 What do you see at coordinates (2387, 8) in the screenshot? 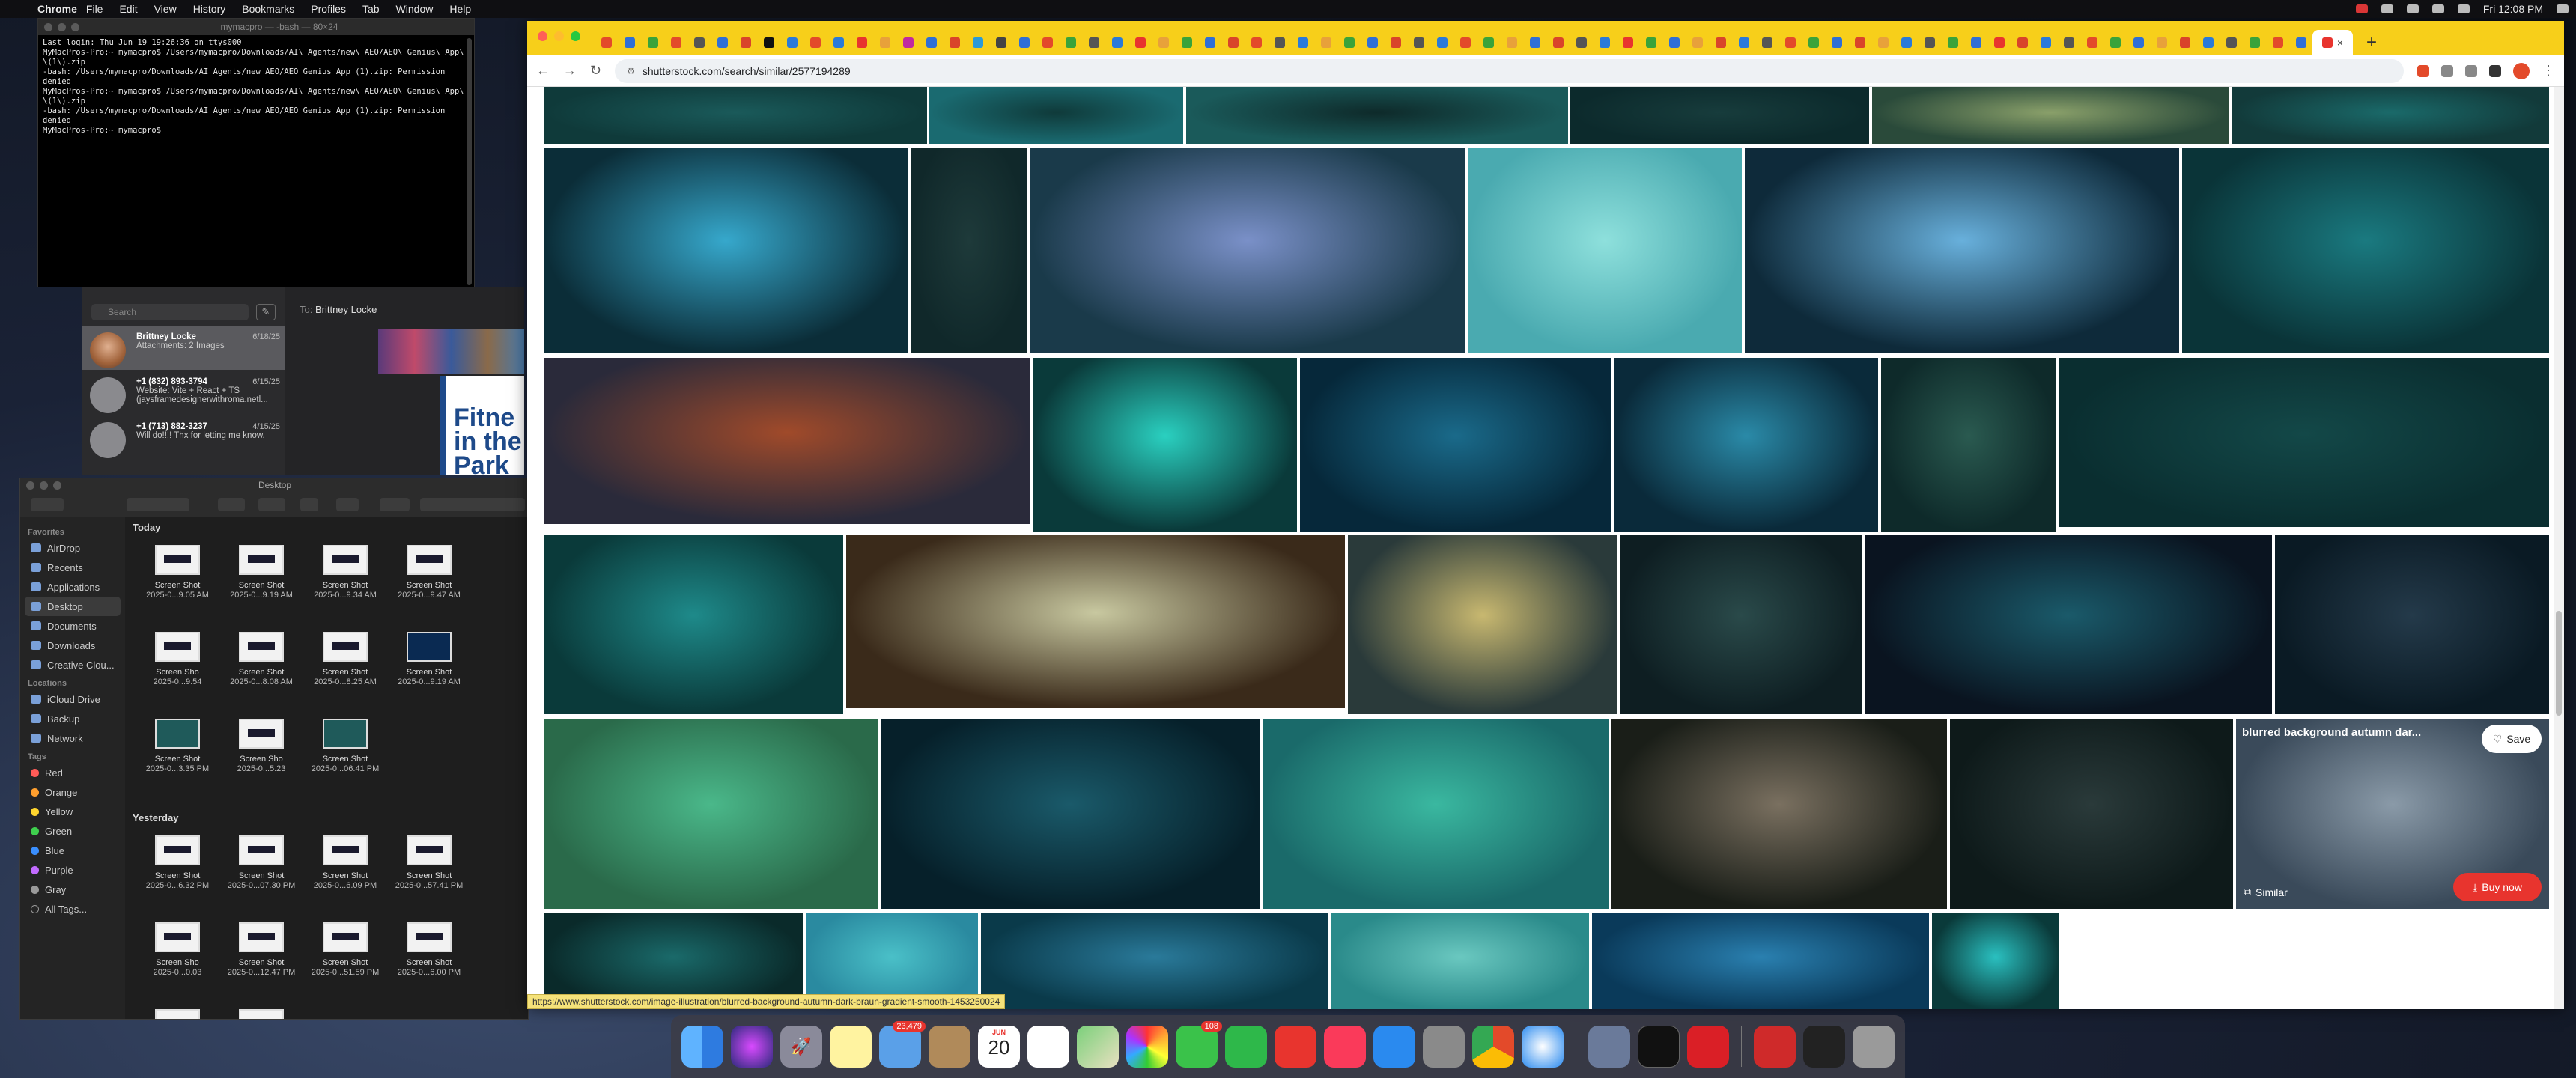
I see `battery-icon` at bounding box center [2387, 8].